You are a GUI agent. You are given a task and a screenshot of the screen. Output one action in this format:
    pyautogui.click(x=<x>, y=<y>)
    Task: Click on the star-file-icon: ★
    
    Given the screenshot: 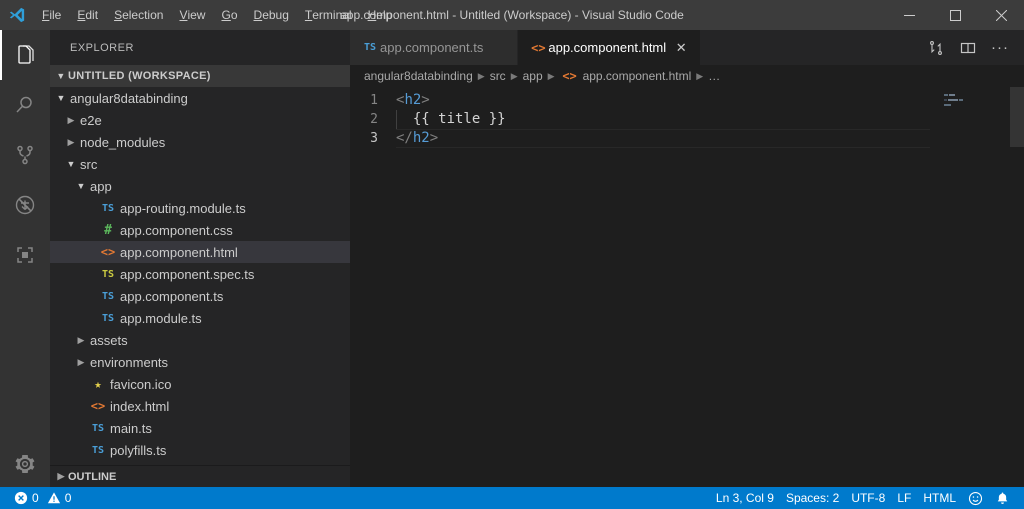 What is the action you would take?
    pyautogui.click(x=98, y=384)
    